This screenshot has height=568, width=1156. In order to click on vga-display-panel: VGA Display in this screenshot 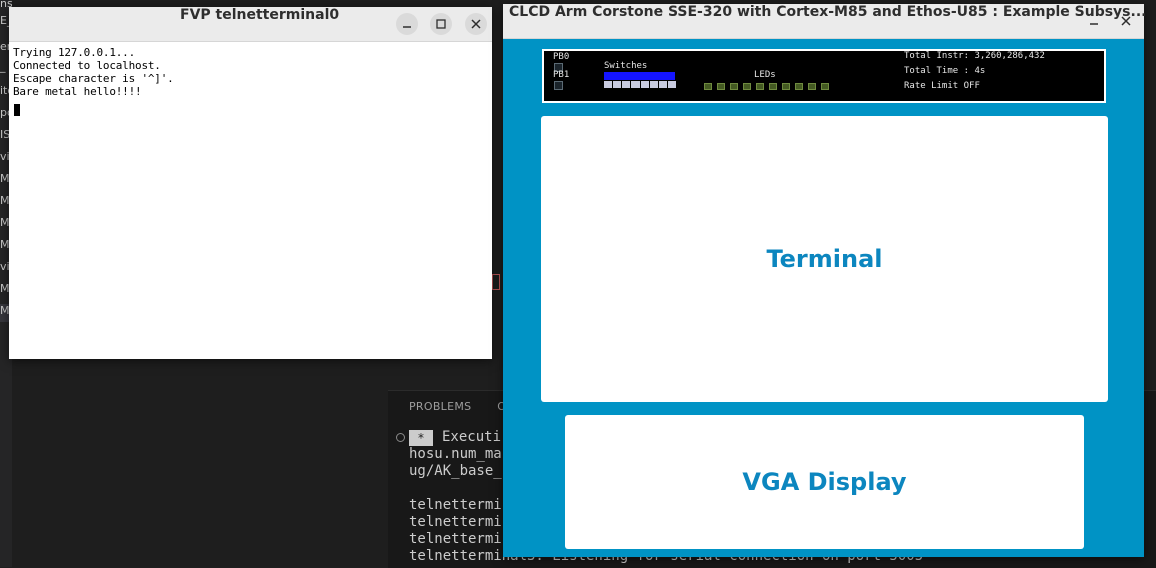, I will do `click(824, 482)`.